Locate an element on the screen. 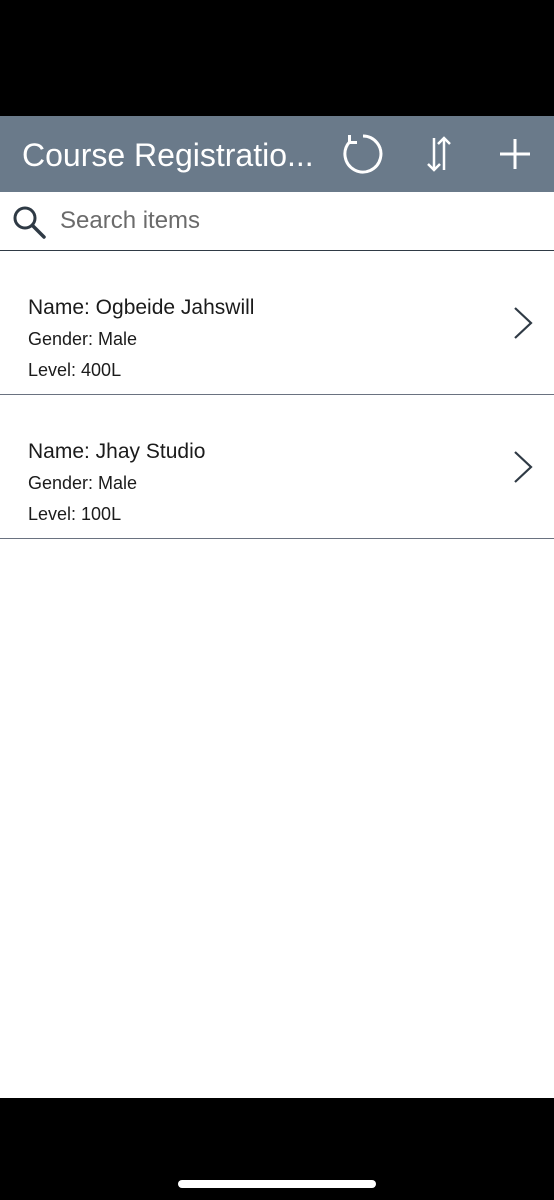 Image resolution: width=554 pixels, height=1200 pixels. add-button is located at coordinates (515, 154).